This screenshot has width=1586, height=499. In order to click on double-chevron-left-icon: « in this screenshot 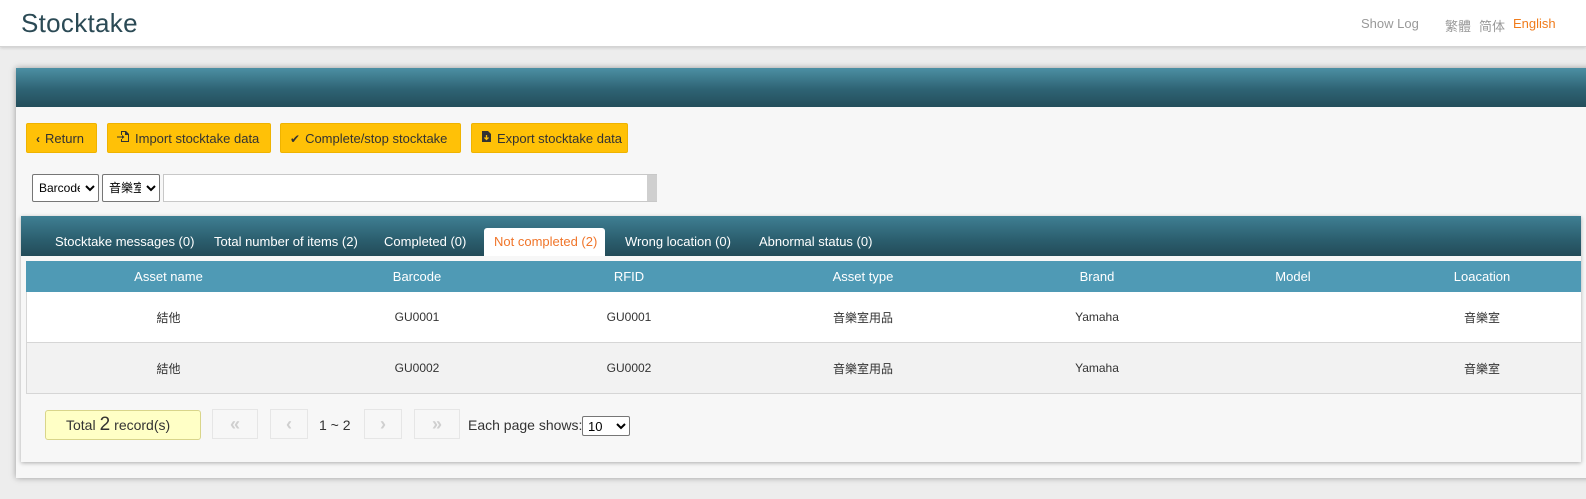, I will do `click(234, 424)`.